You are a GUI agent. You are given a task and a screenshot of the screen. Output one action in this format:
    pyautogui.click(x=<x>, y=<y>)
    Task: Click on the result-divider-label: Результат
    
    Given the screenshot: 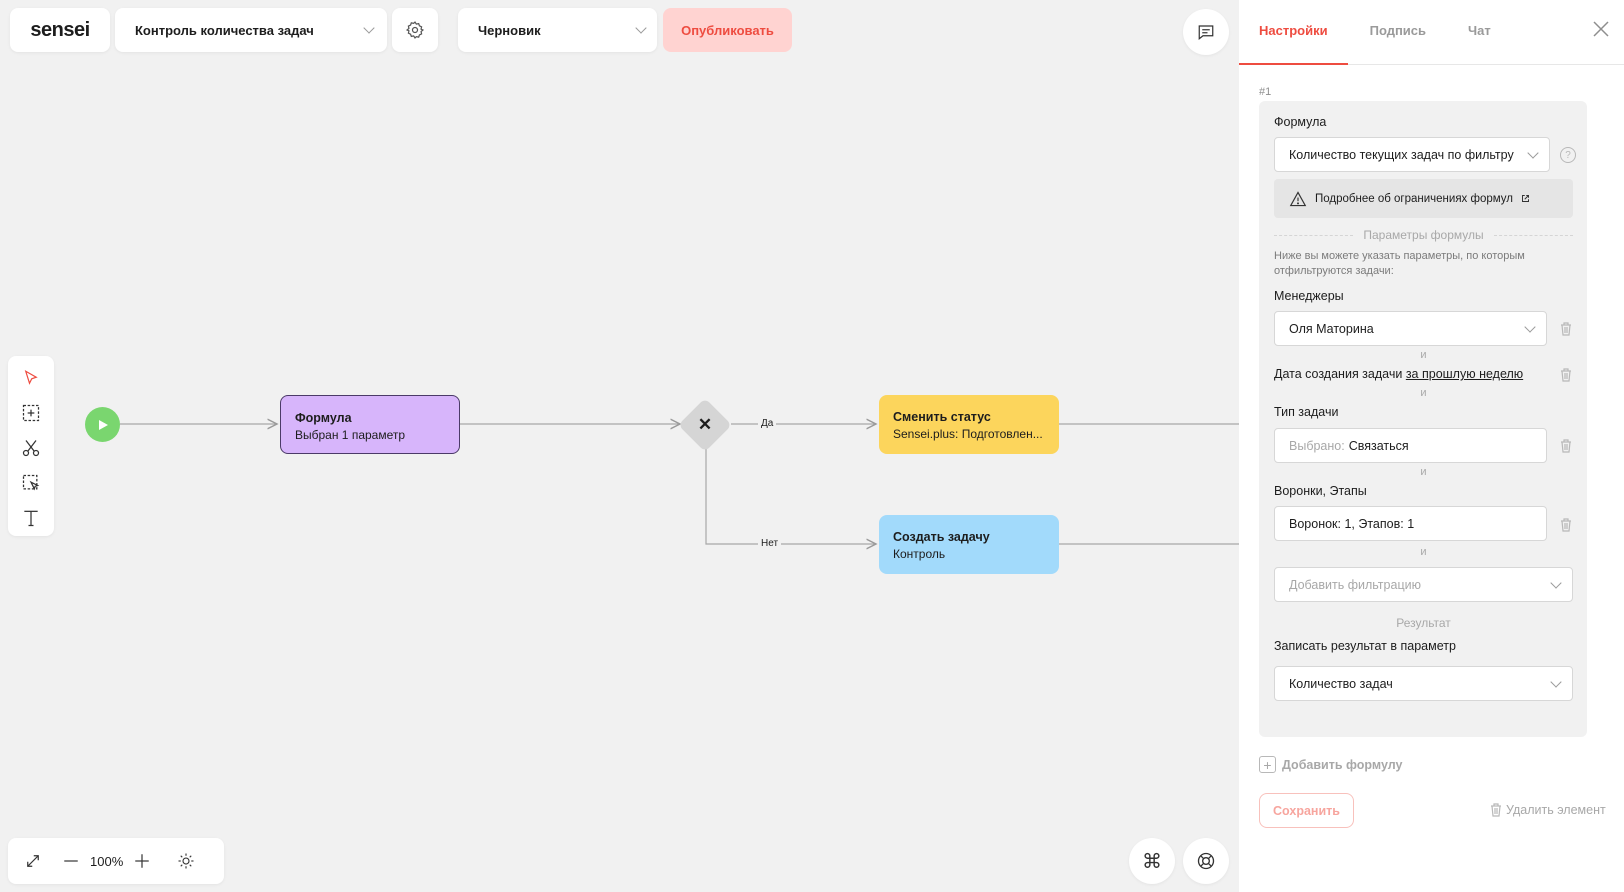 What is the action you would take?
    pyautogui.click(x=1423, y=623)
    